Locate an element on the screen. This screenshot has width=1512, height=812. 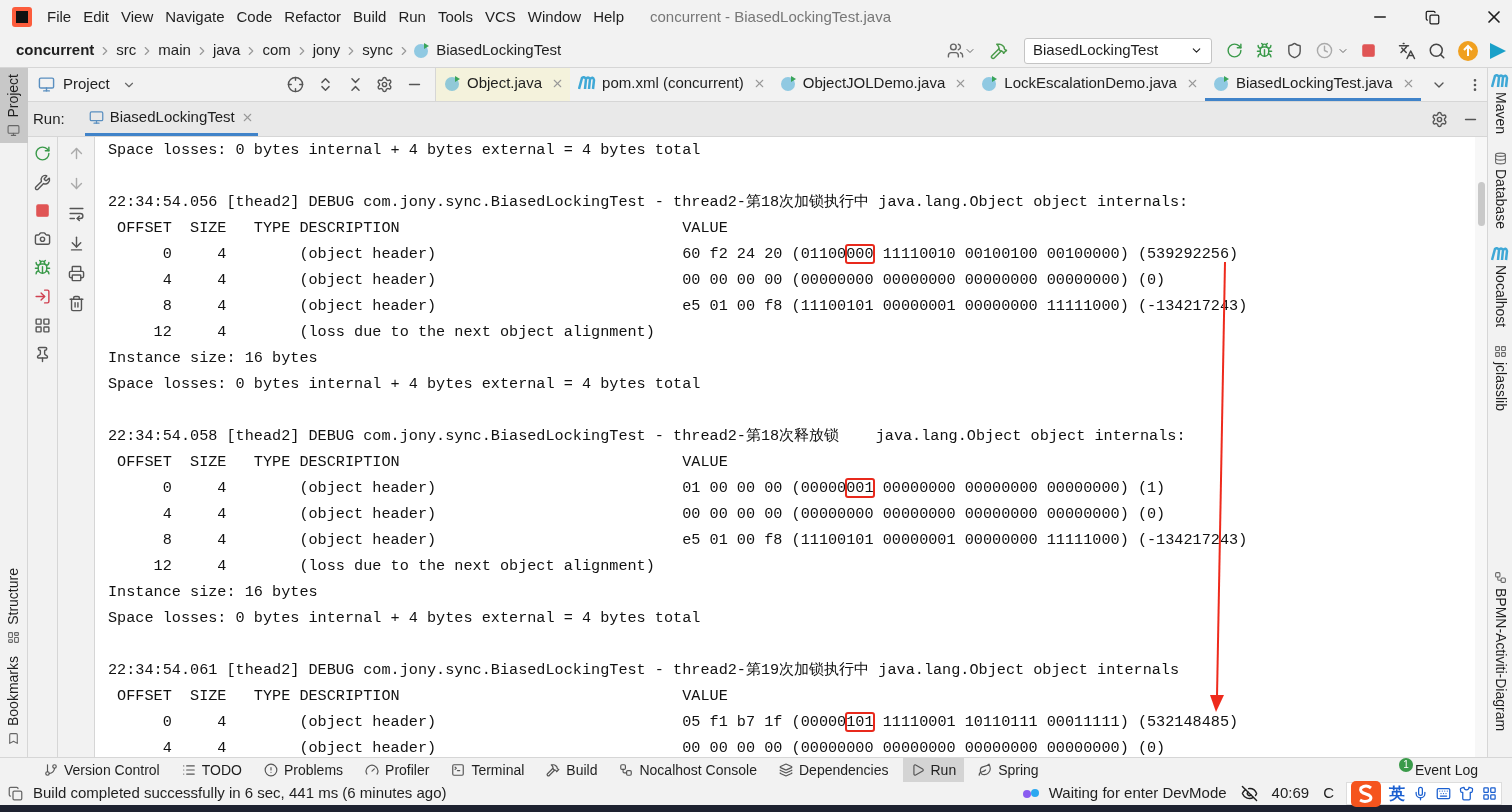
wrench-icon is located at coordinates (42, 182).